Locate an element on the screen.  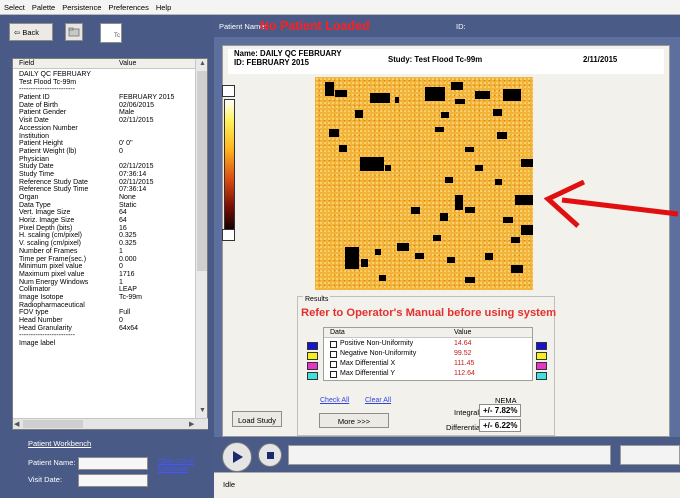
detail-field: Reference Study Time is located at coordinates (54, 190).